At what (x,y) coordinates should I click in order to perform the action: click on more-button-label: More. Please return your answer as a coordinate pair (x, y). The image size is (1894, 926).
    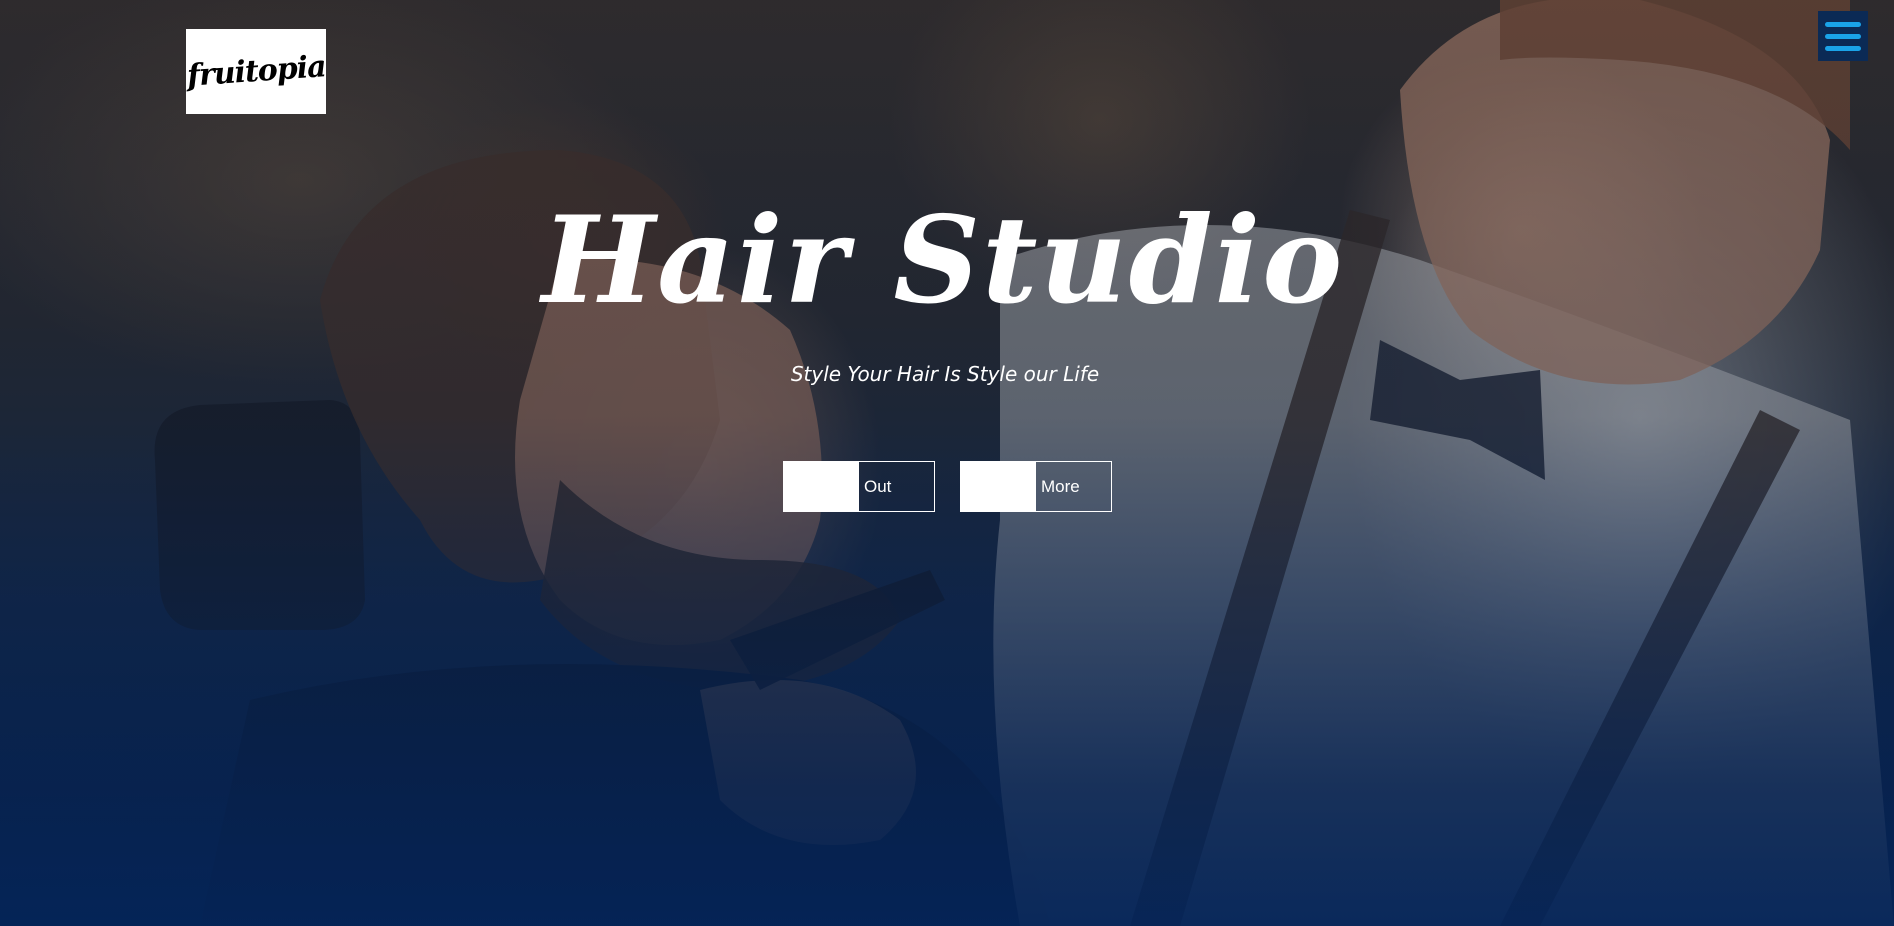
    Looking at the image, I should click on (1060, 486).